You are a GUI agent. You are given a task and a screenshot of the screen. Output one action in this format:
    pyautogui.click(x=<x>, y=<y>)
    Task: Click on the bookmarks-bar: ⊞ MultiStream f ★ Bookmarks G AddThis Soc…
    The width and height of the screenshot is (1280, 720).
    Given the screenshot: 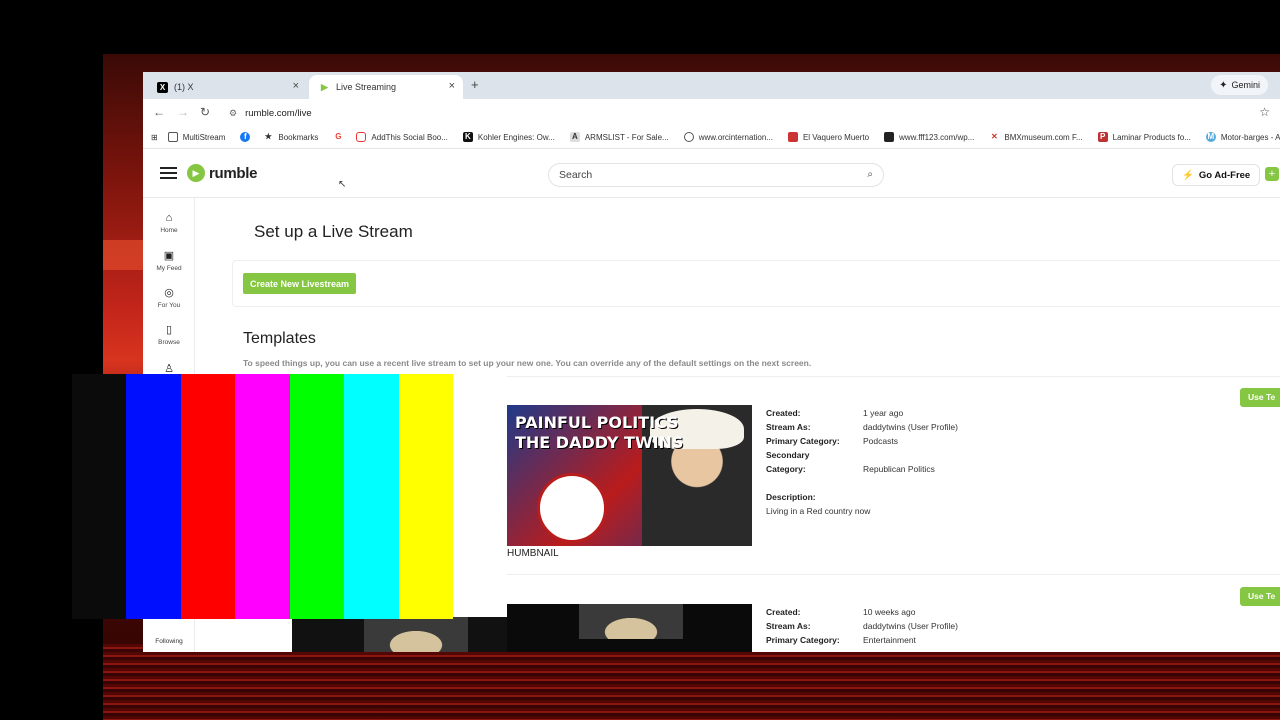 What is the action you would take?
    pyautogui.click(x=711, y=137)
    